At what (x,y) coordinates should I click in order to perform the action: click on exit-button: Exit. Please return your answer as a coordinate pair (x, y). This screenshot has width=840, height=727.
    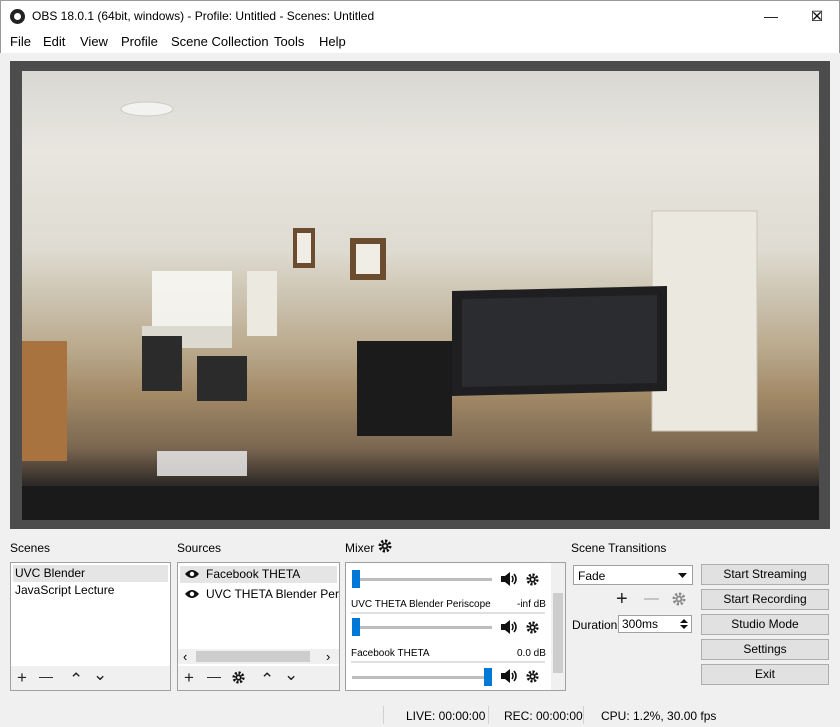
    Looking at the image, I should click on (765, 674).